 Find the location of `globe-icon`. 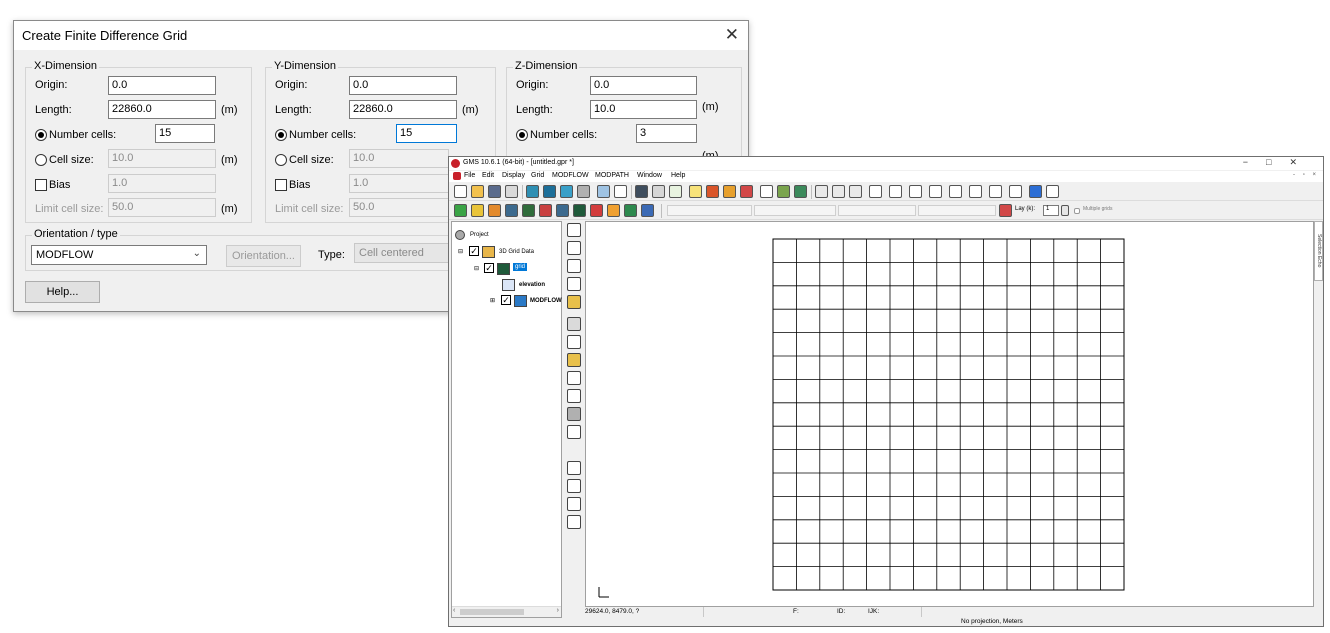

globe-icon is located at coordinates (800, 191).